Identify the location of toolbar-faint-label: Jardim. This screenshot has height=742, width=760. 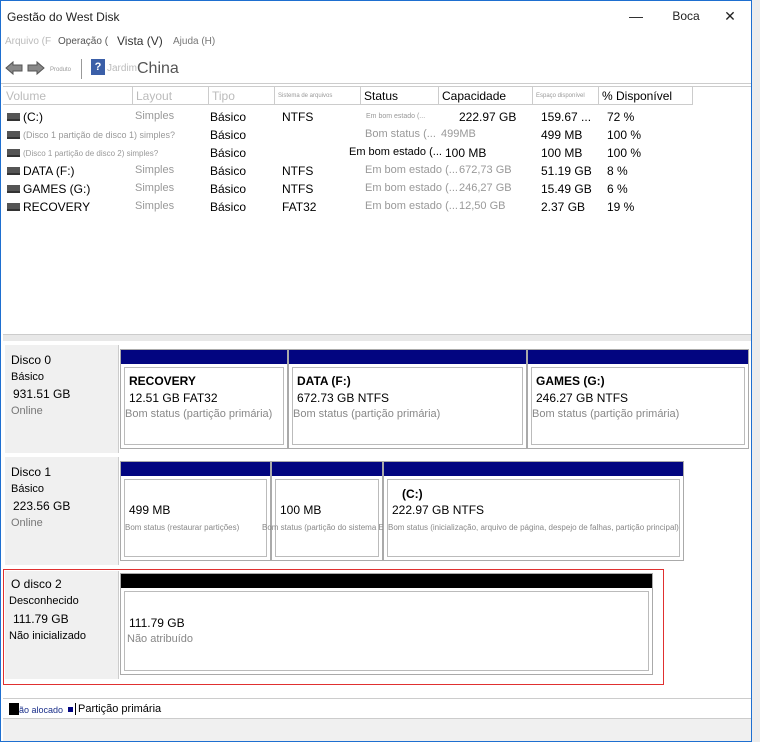
(122, 68).